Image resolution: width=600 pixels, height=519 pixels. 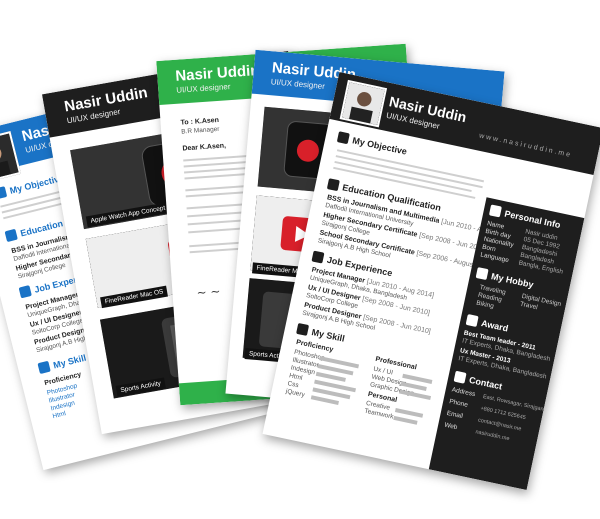 I want to click on id-card-icon, so click(x=495, y=211).